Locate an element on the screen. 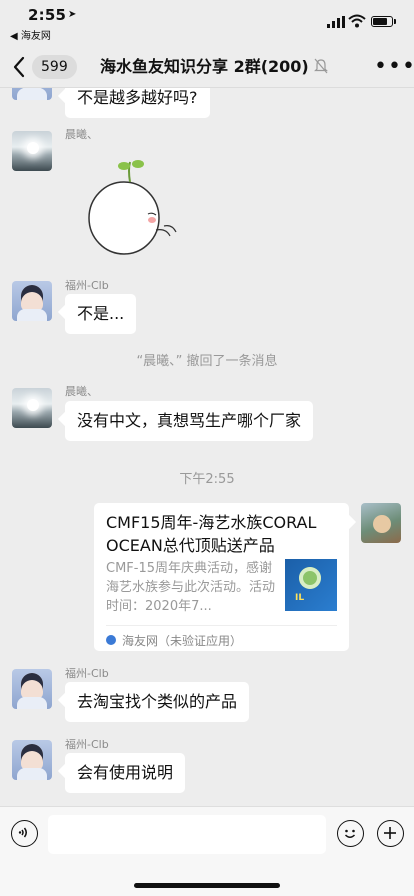  unread-count-badge: 599 is located at coordinates (54, 67).